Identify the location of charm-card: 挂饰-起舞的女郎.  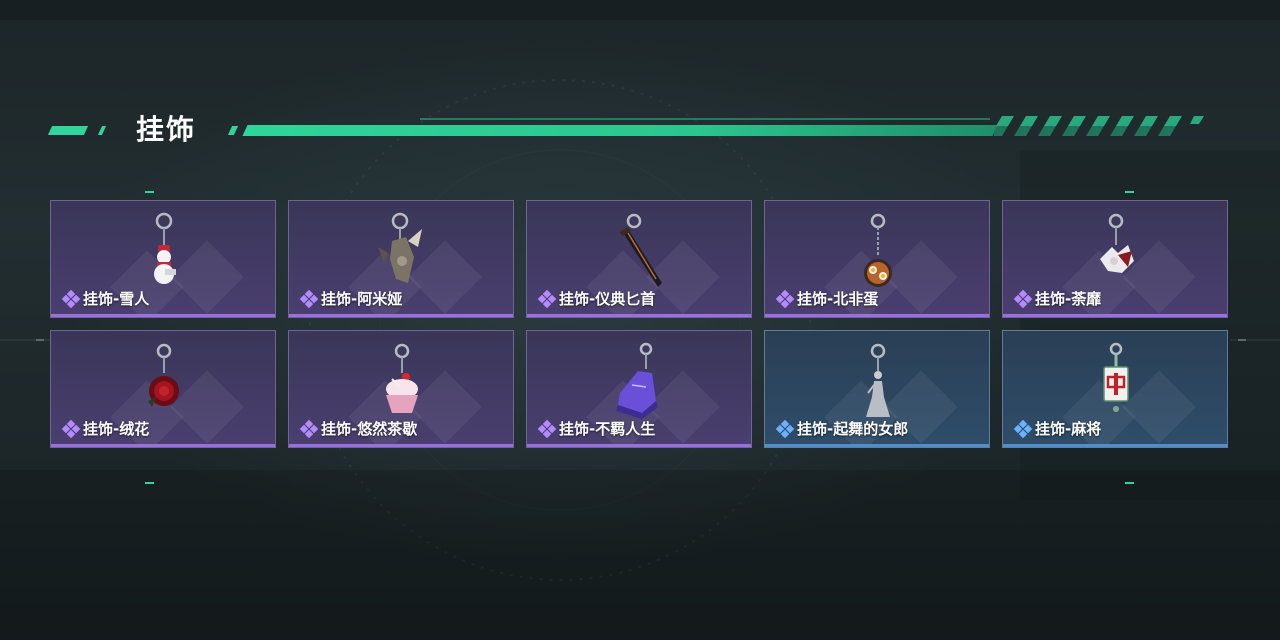
(877, 389).